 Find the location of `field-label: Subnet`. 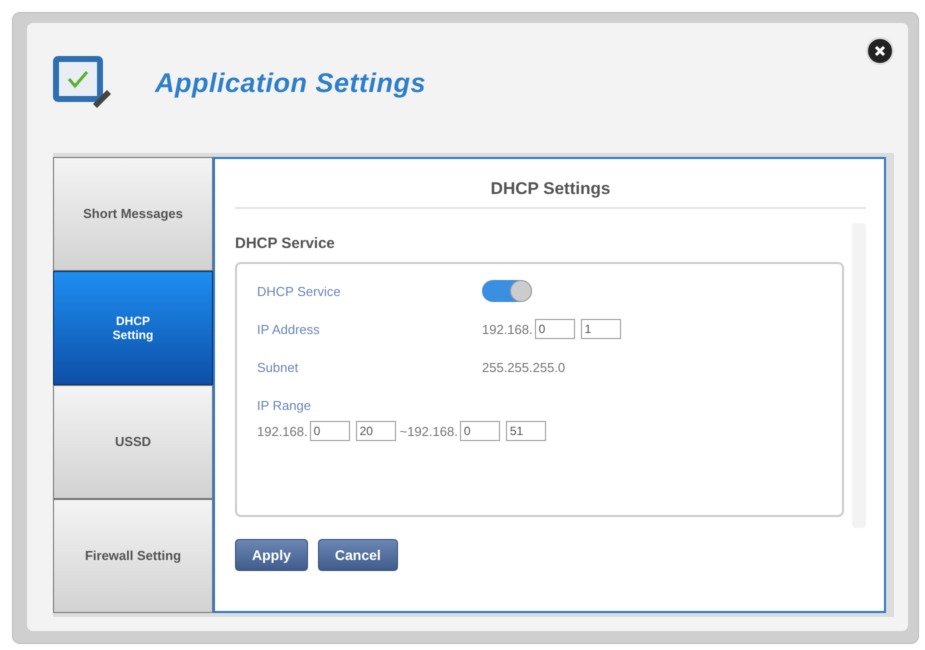

field-label: Subnet is located at coordinates (278, 367).